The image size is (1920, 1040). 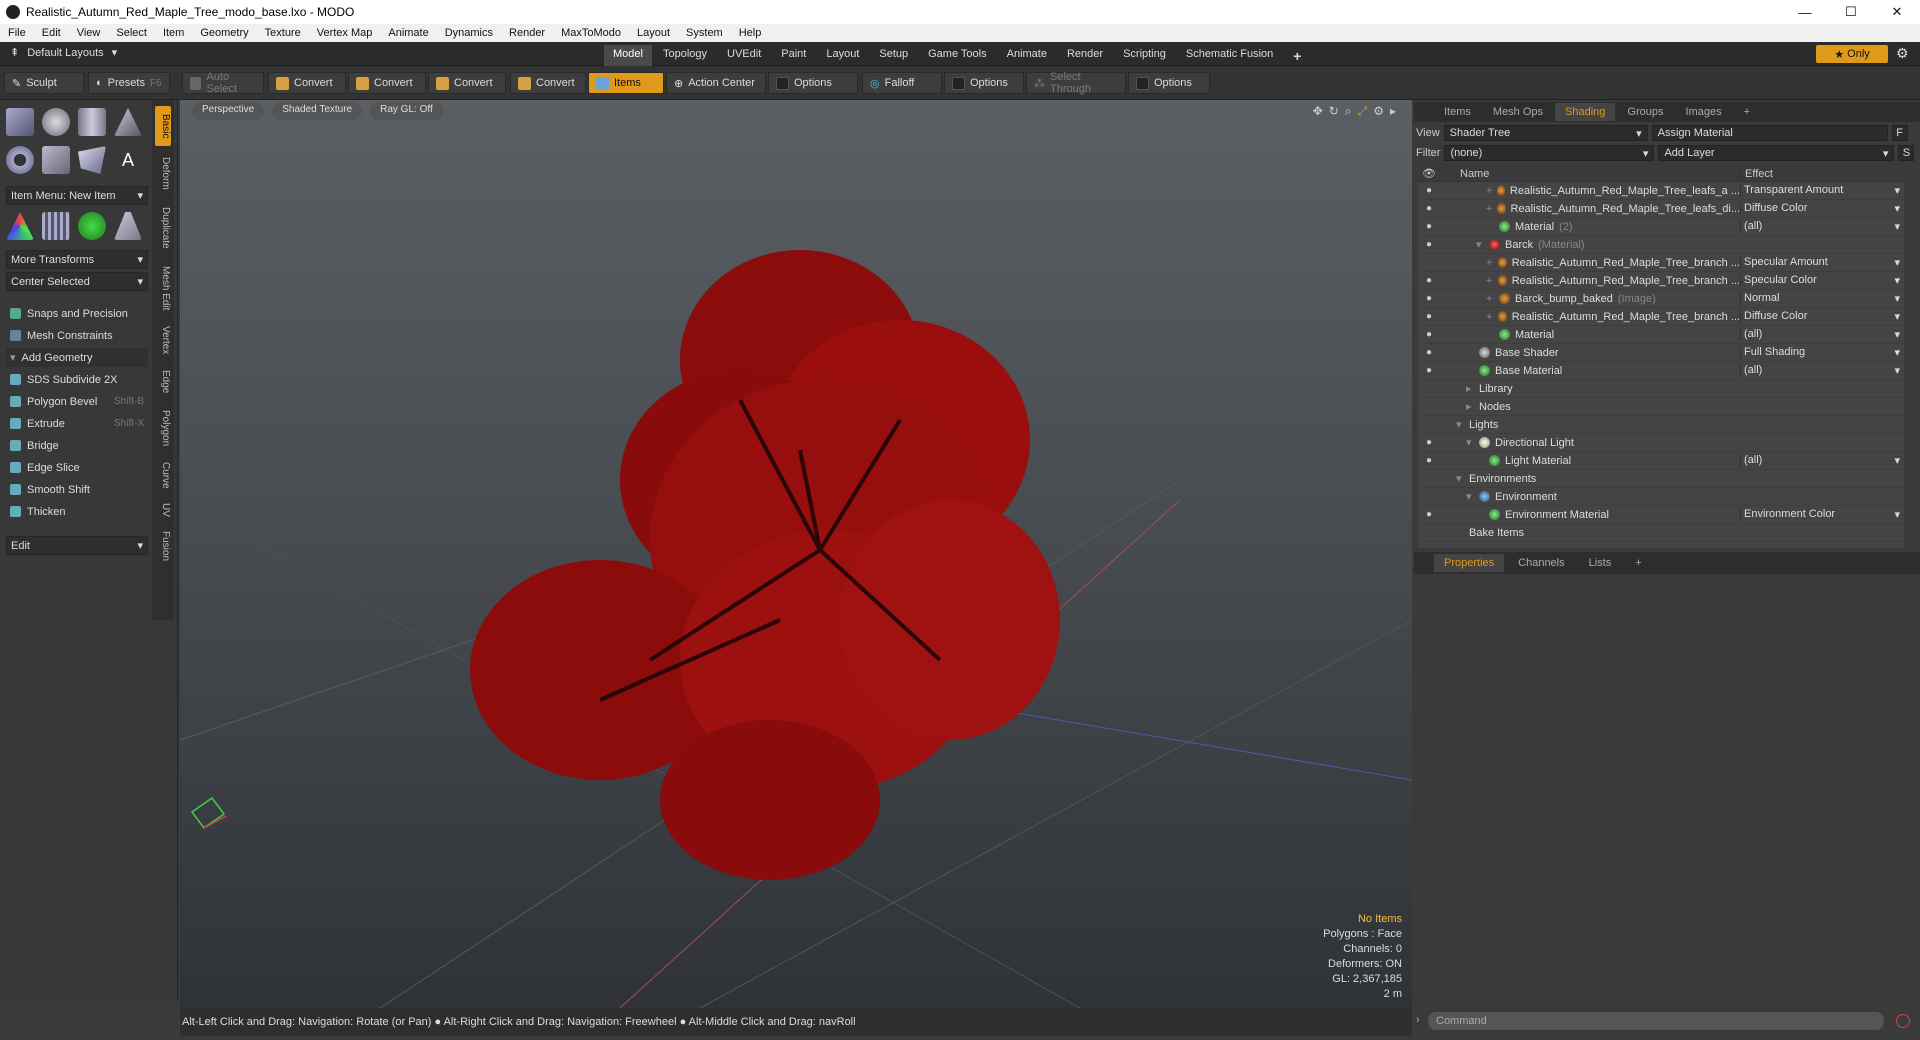 What do you see at coordinates (224, 33) in the screenshot?
I see `menu-geometry: Geometry` at bounding box center [224, 33].